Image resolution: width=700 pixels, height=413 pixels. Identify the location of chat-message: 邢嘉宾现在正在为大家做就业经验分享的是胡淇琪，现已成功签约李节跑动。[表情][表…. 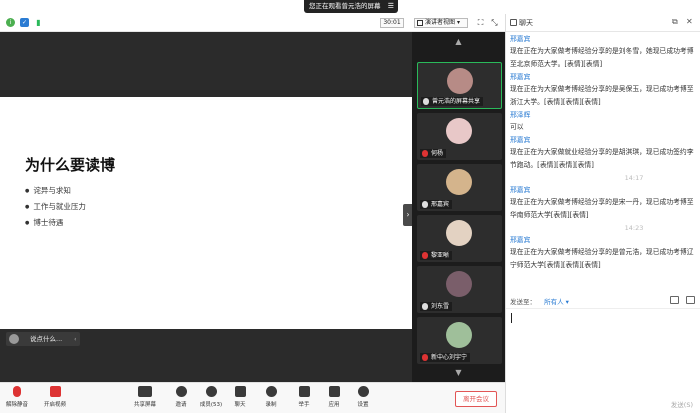
(604, 159).